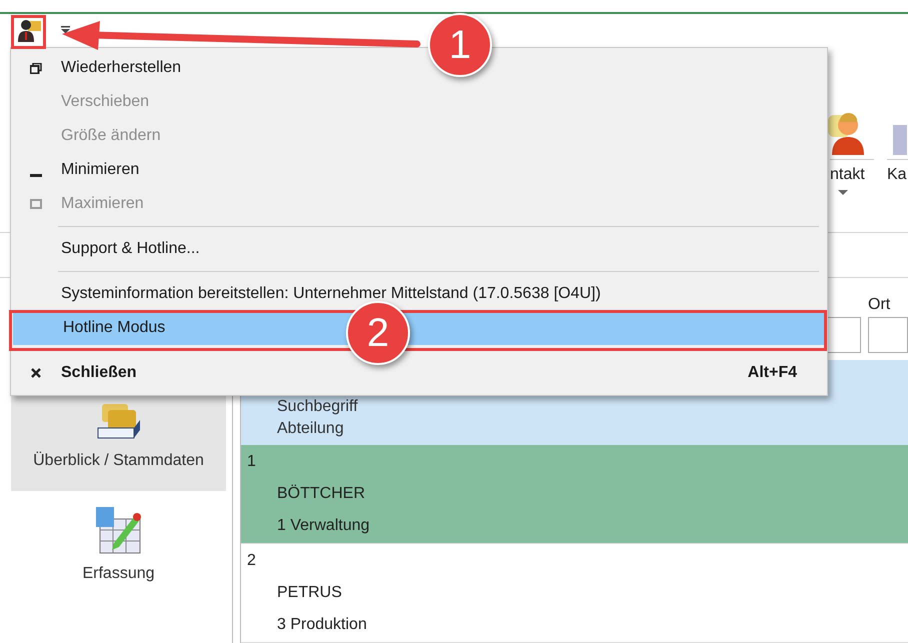 The width and height of the screenshot is (908, 643). What do you see at coordinates (321, 493) in the screenshot?
I see `row-name: BÖTTCHER` at bounding box center [321, 493].